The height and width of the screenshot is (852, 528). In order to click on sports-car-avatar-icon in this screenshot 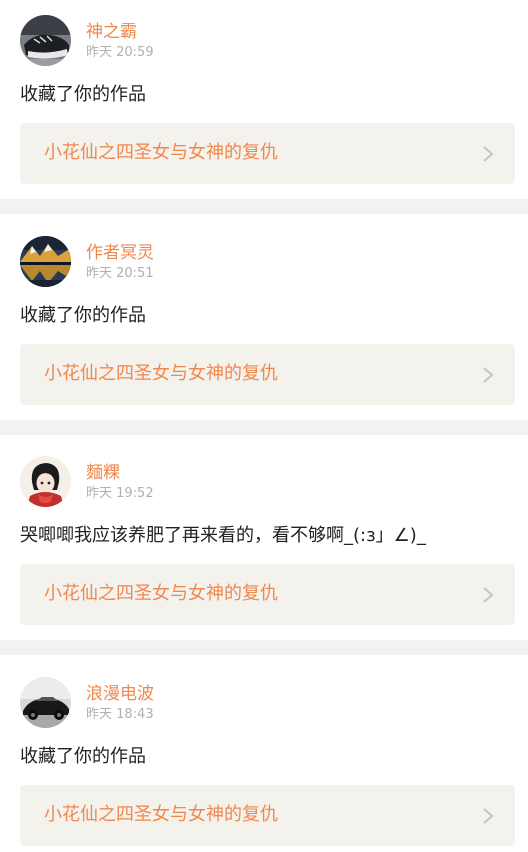, I will do `click(45, 702)`.